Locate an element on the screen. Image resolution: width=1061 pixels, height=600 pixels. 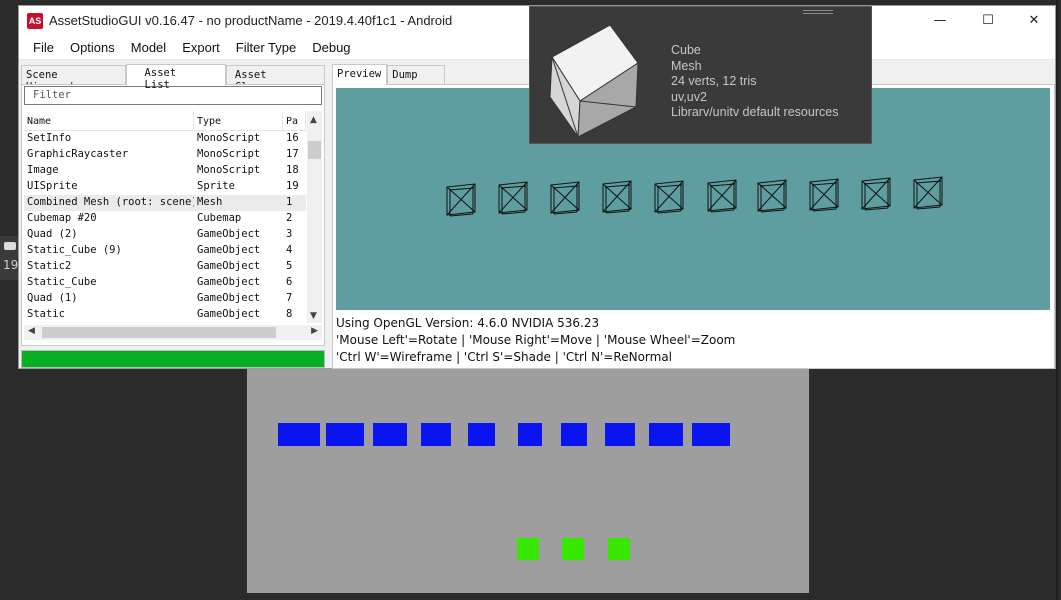
menu-file: File is located at coordinates (43, 47).